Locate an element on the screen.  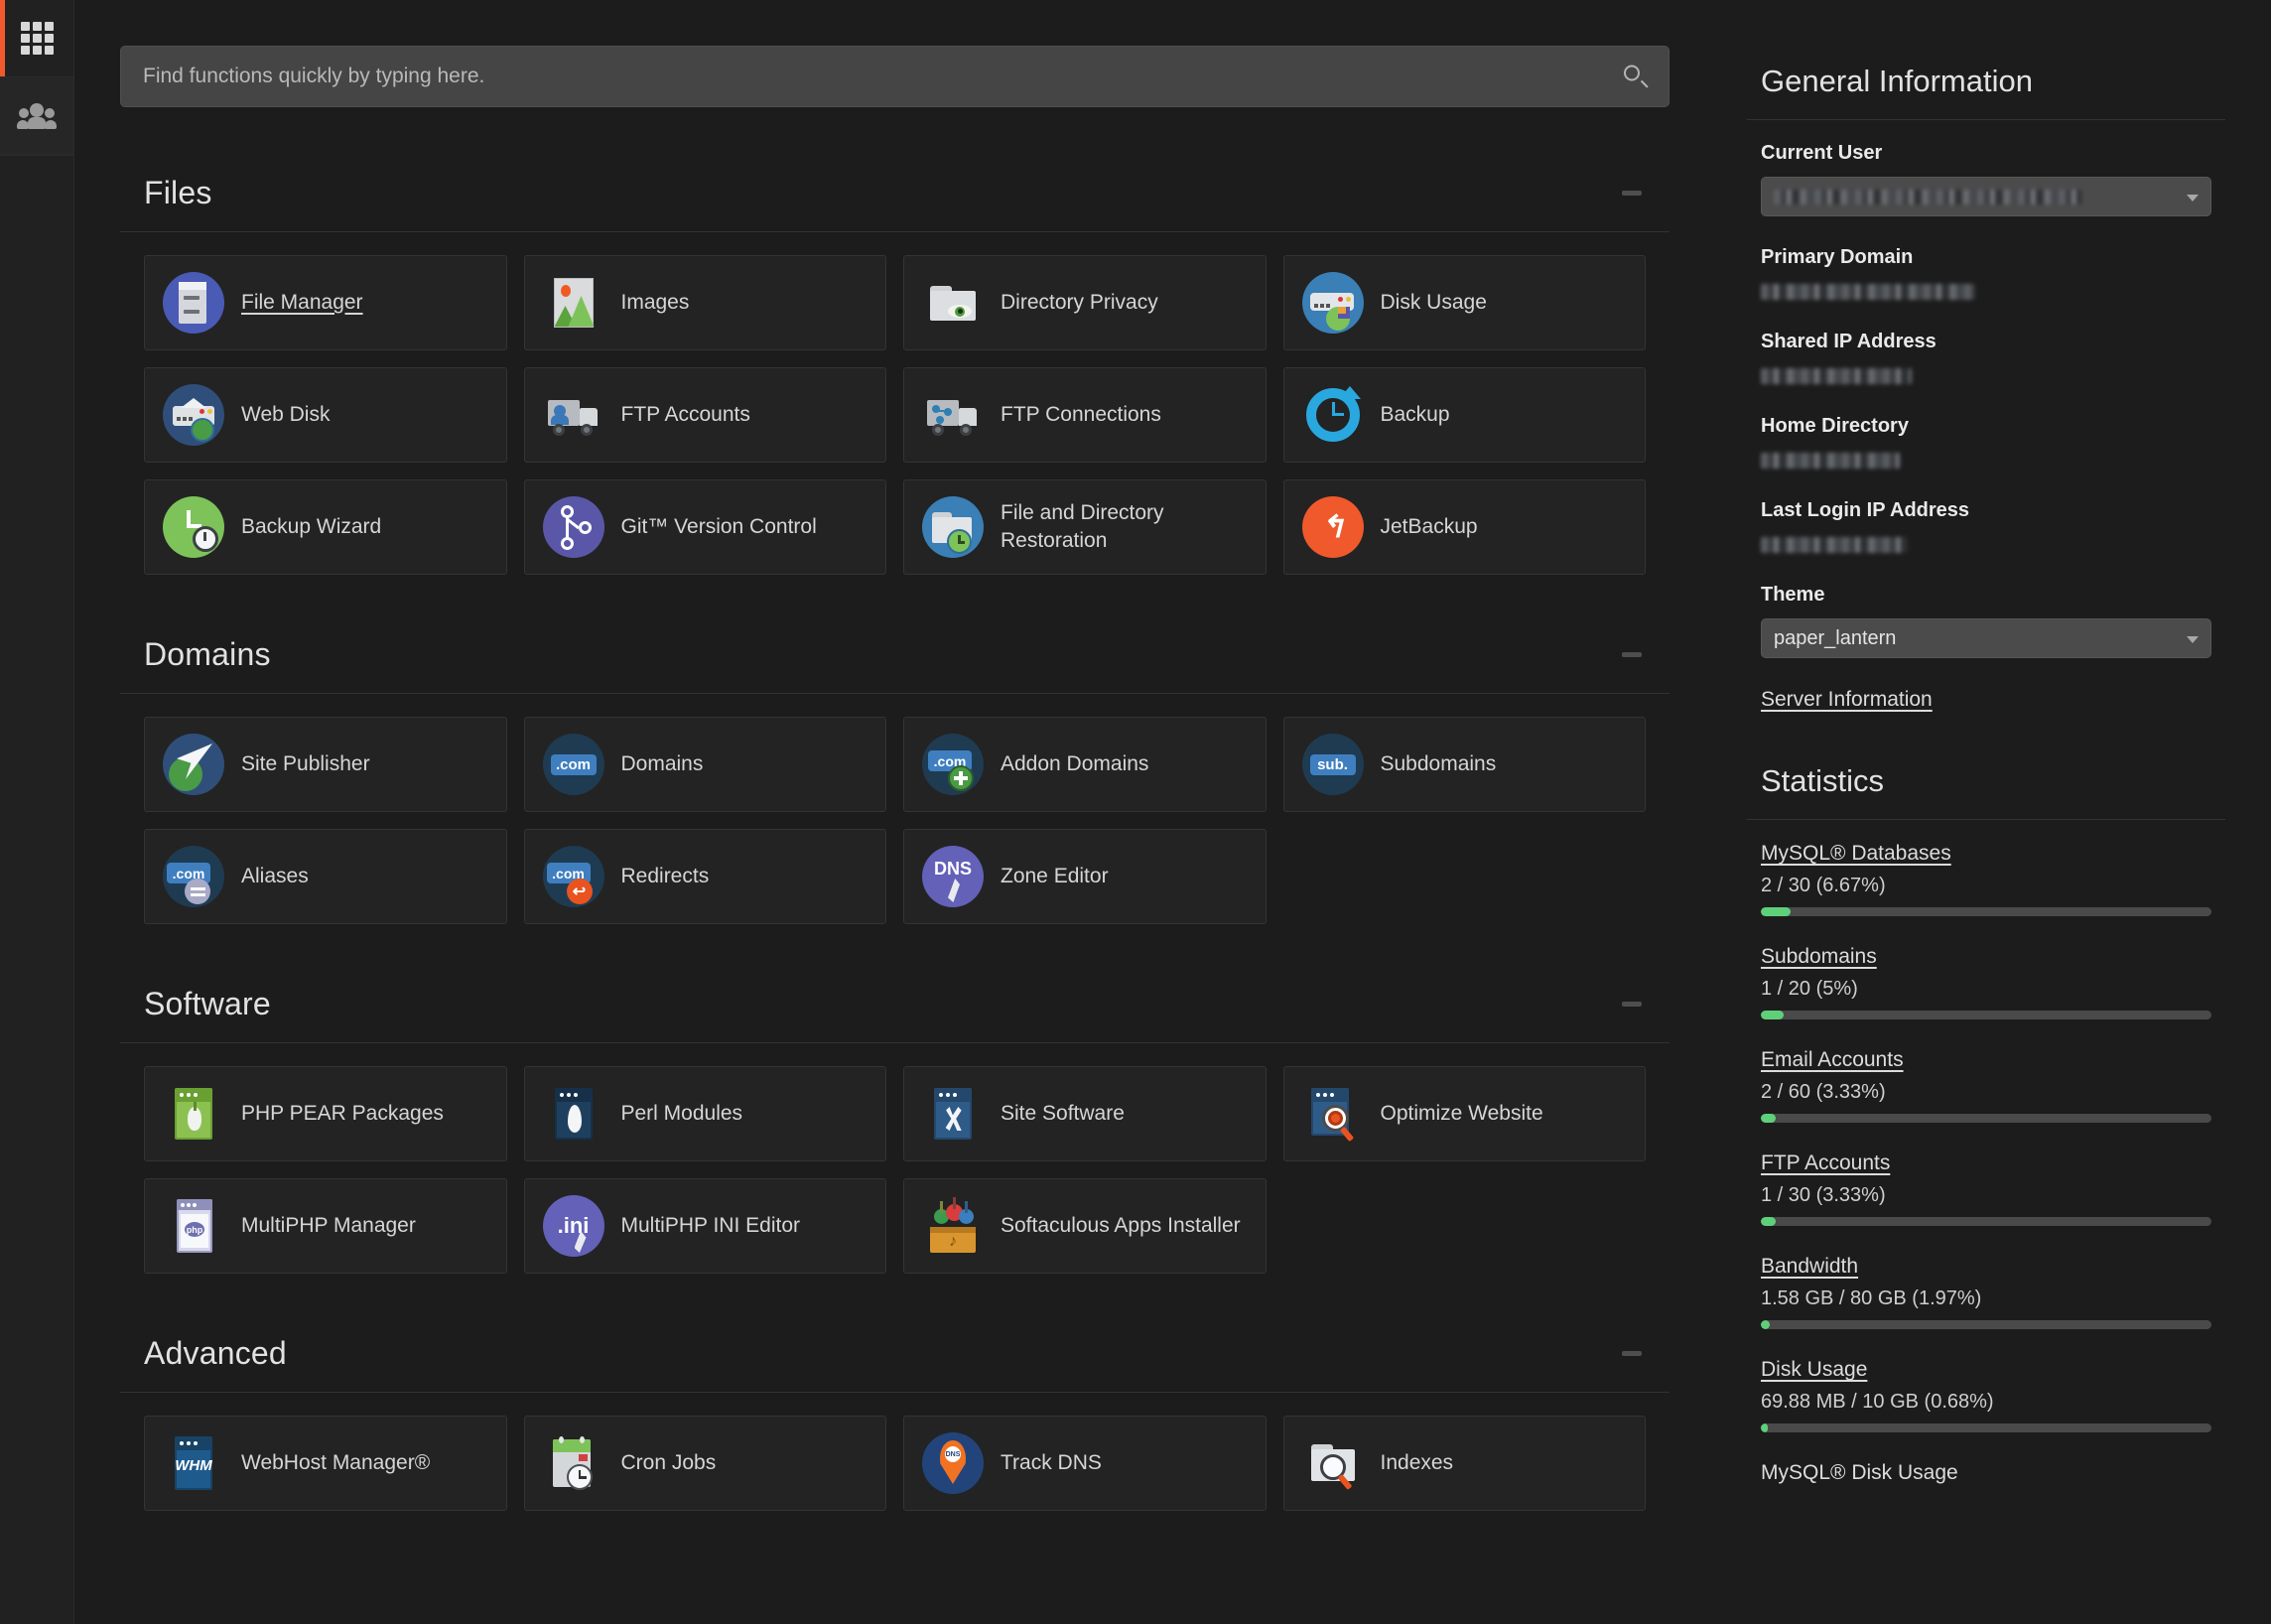
tile-php-pear-packages: PHP PEAR Packages is located at coordinates (326, 1113).